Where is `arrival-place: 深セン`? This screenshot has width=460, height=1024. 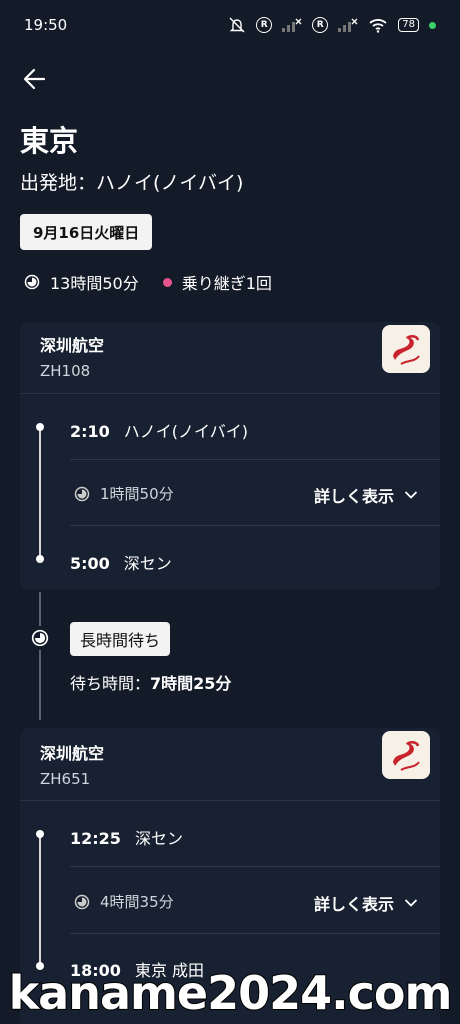 arrival-place: 深セン is located at coordinates (147, 563).